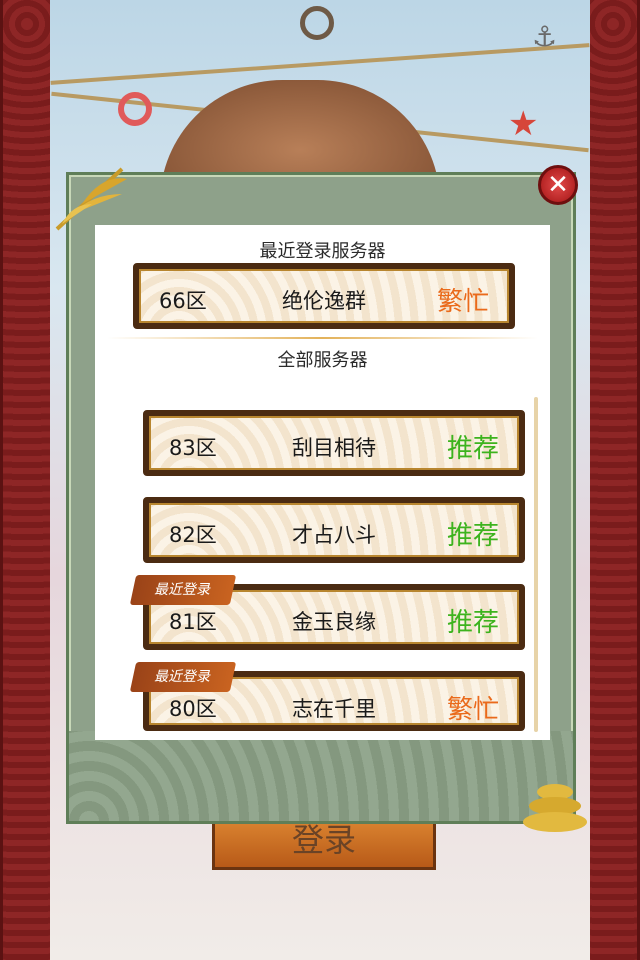  I want to click on close-icon: ✕, so click(558, 185).